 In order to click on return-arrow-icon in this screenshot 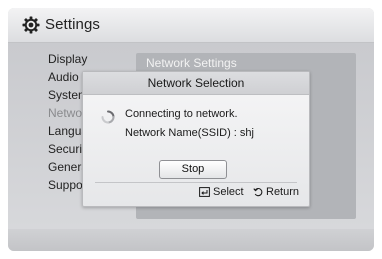, I will do `click(258, 192)`.